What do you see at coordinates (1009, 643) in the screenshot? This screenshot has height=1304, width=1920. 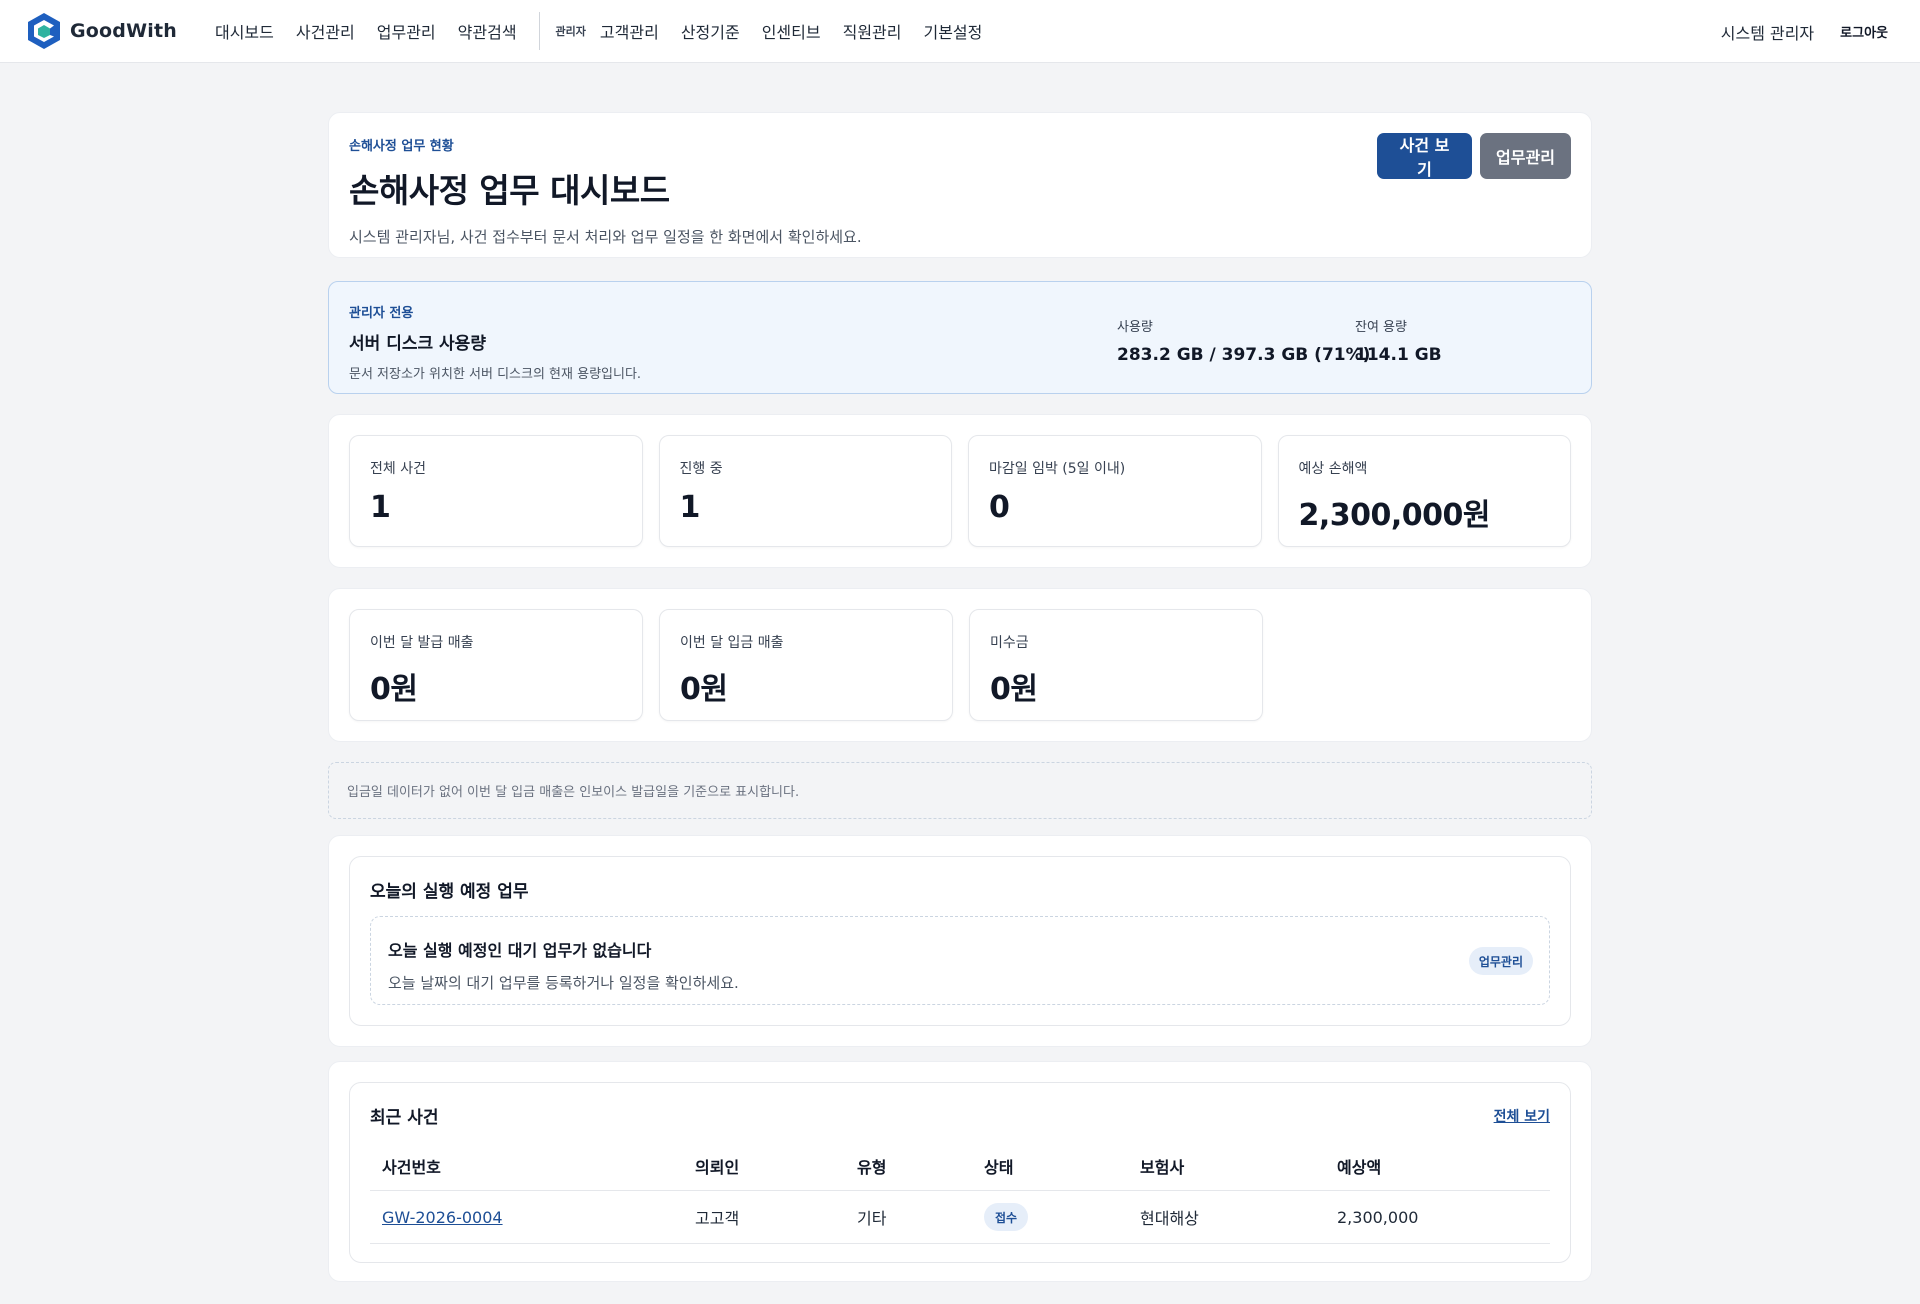 I see `metric-label: 미수금` at bounding box center [1009, 643].